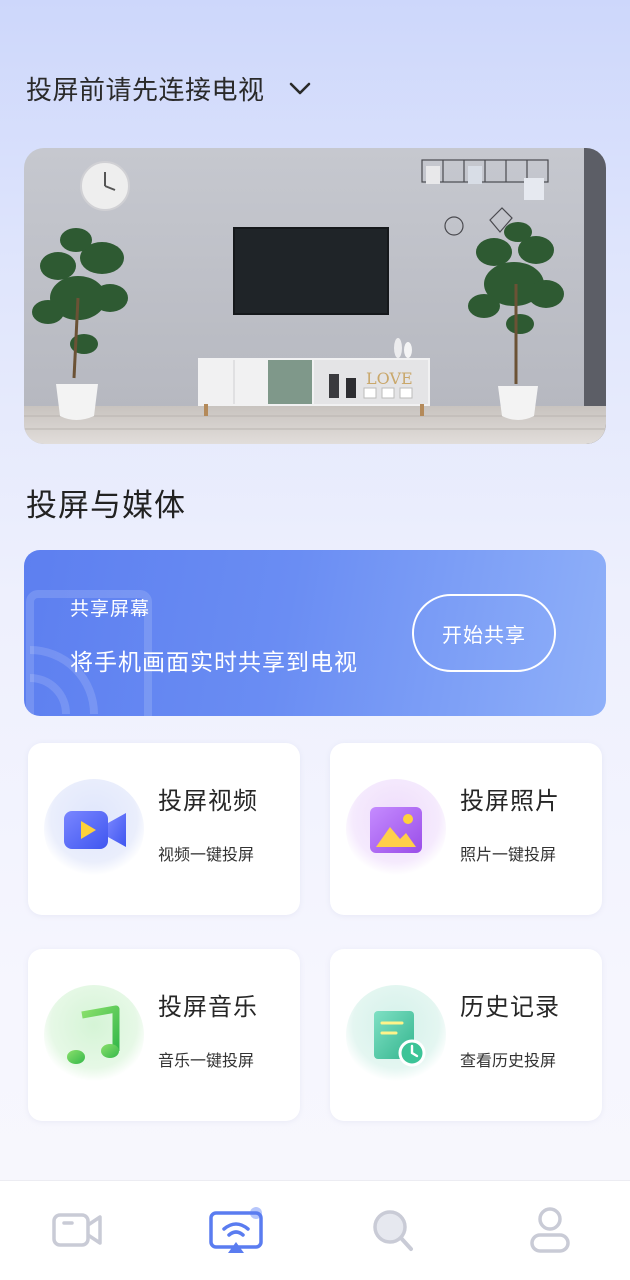 The image size is (630, 1280). Describe the element at coordinates (508, 854) in the screenshot. I see `cast-photo-subtitle: 照片一键投屏` at that location.